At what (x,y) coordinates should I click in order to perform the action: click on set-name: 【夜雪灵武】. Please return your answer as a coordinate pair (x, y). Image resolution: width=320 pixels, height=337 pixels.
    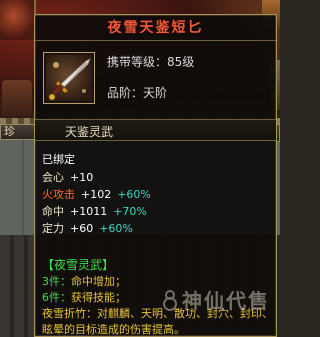
    Looking at the image, I should click on (78, 265).